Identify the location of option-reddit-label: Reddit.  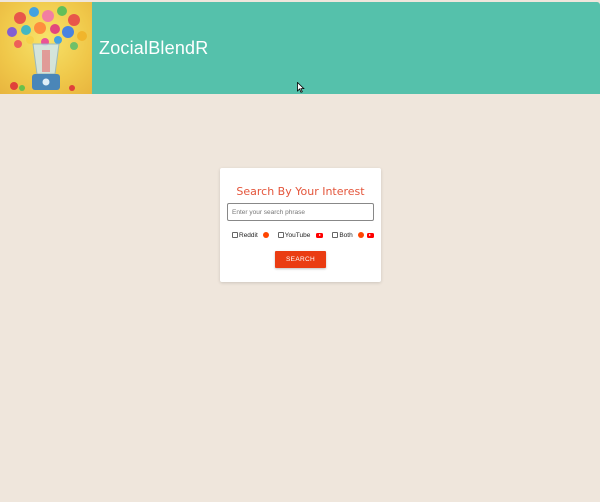
(248, 235).